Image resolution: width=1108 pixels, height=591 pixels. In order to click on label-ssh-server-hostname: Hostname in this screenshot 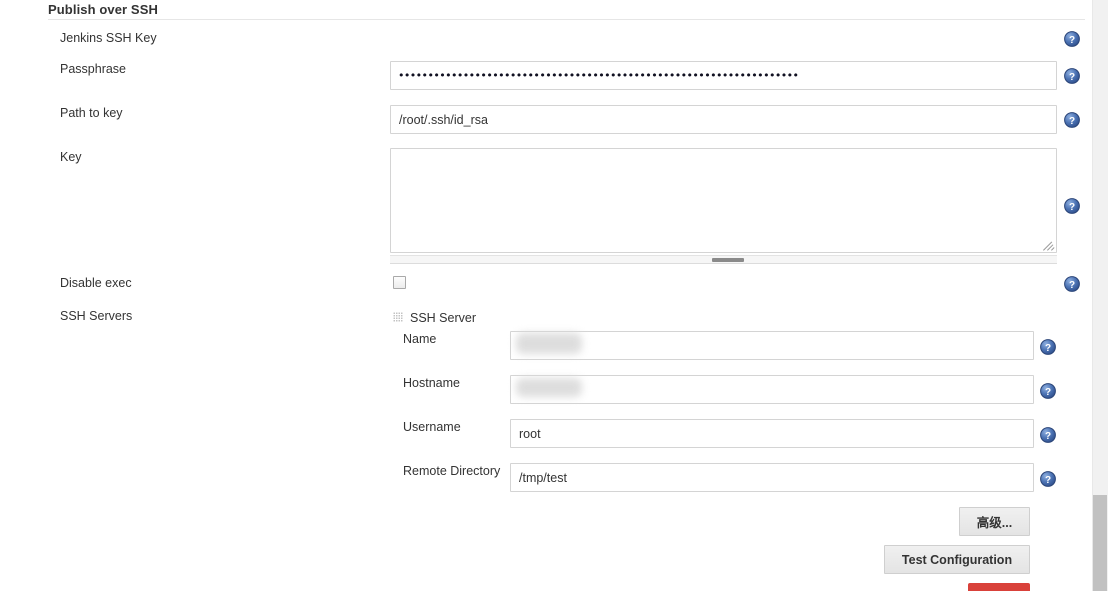, I will do `click(431, 383)`.